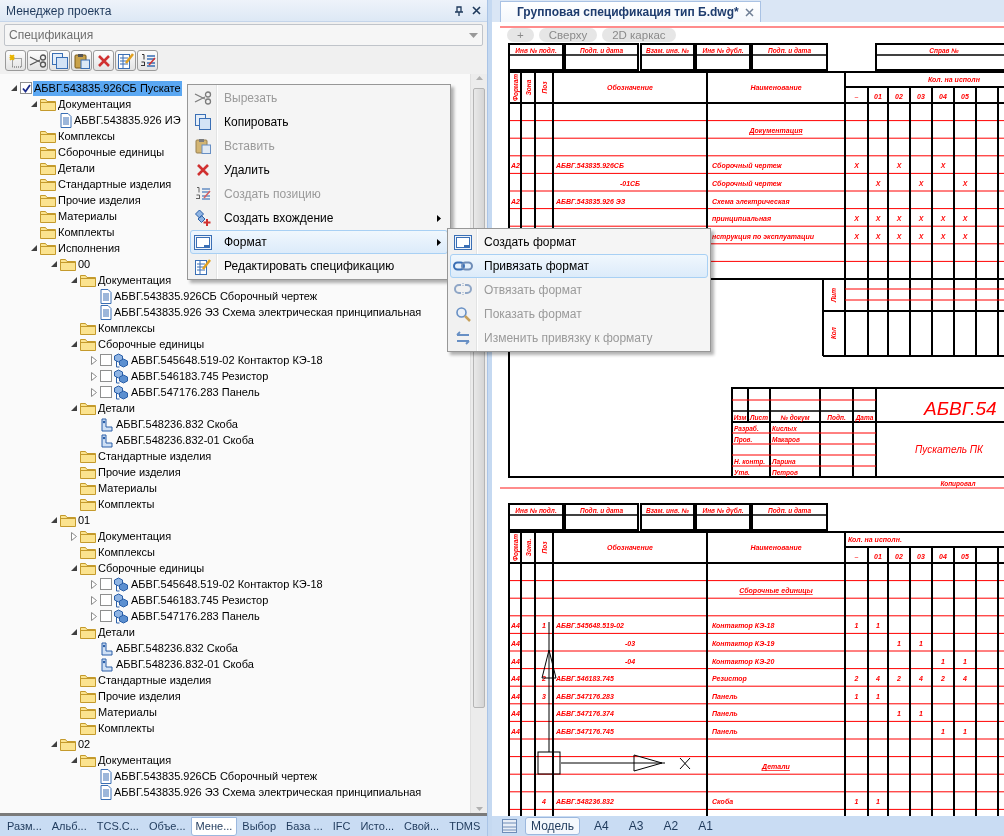  Describe the element at coordinates (630, 11) in the screenshot. I see `document-tab: Групповая спецификация тип Б.dwg*` at that location.